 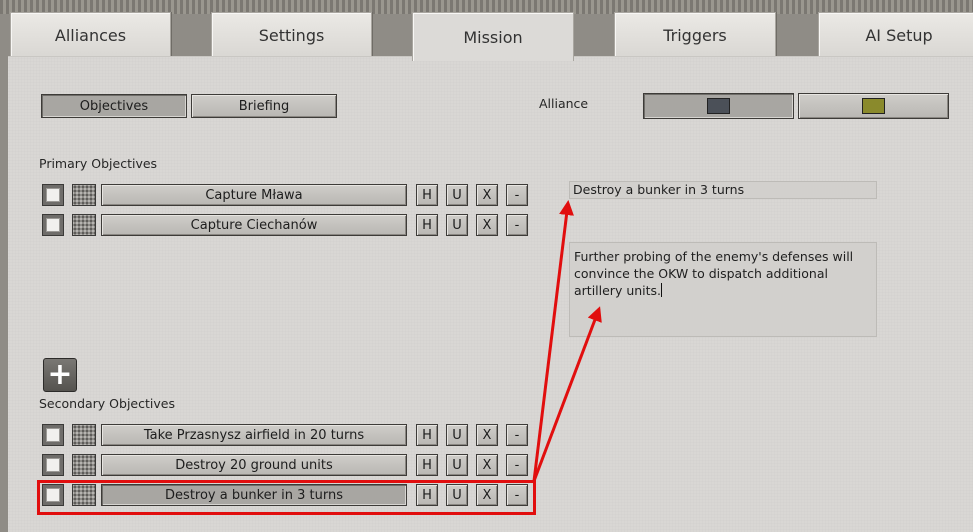 I want to click on plus-icon: +, so click(x=60, y=374).